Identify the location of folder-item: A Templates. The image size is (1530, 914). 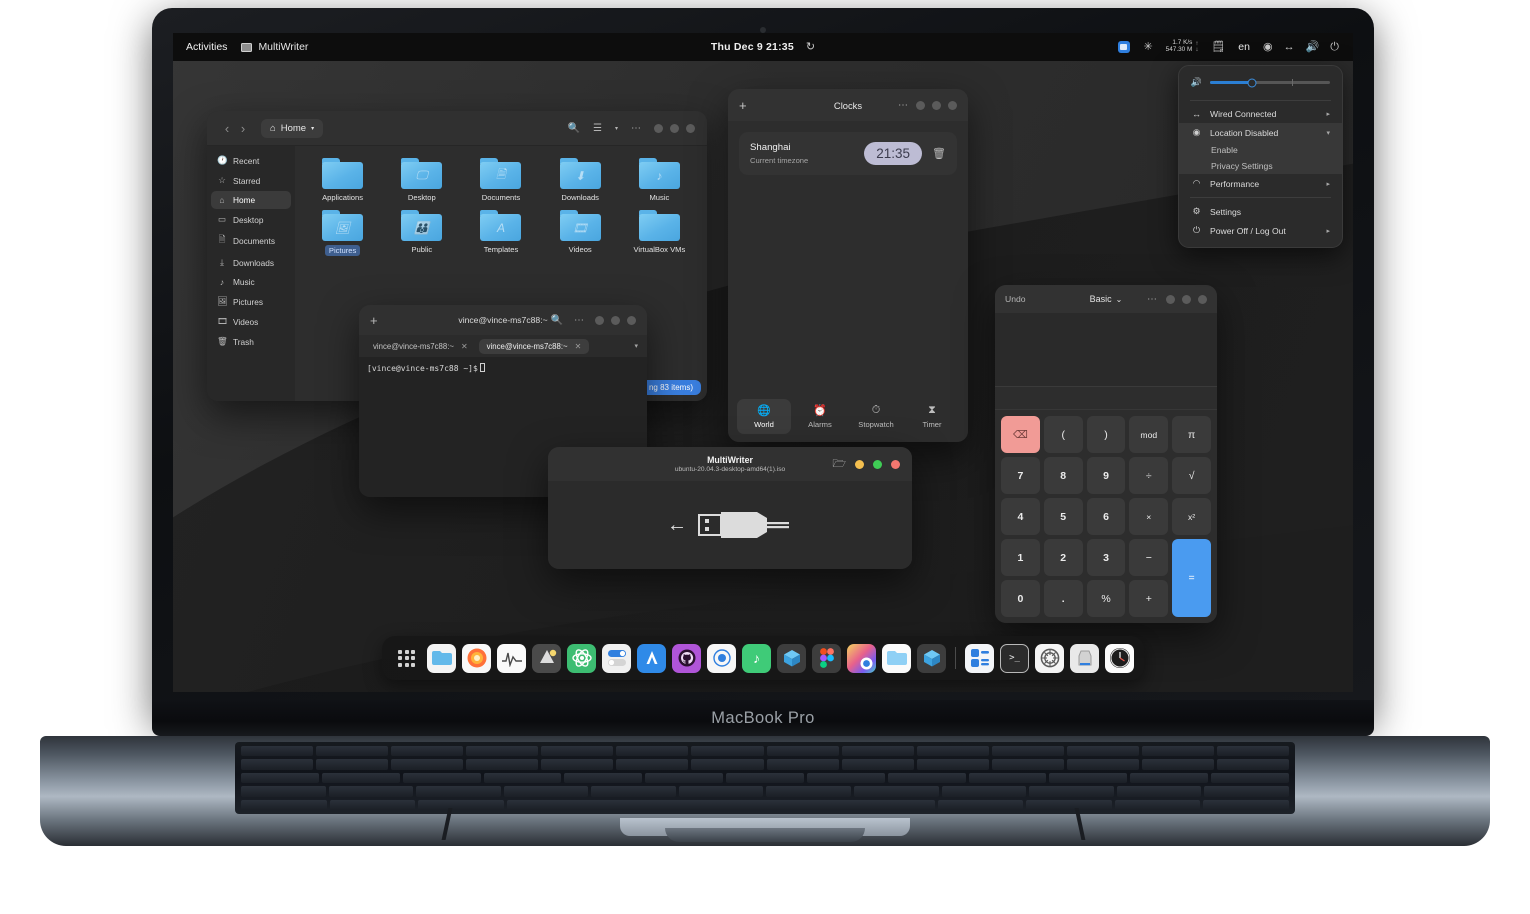
(500, 233).